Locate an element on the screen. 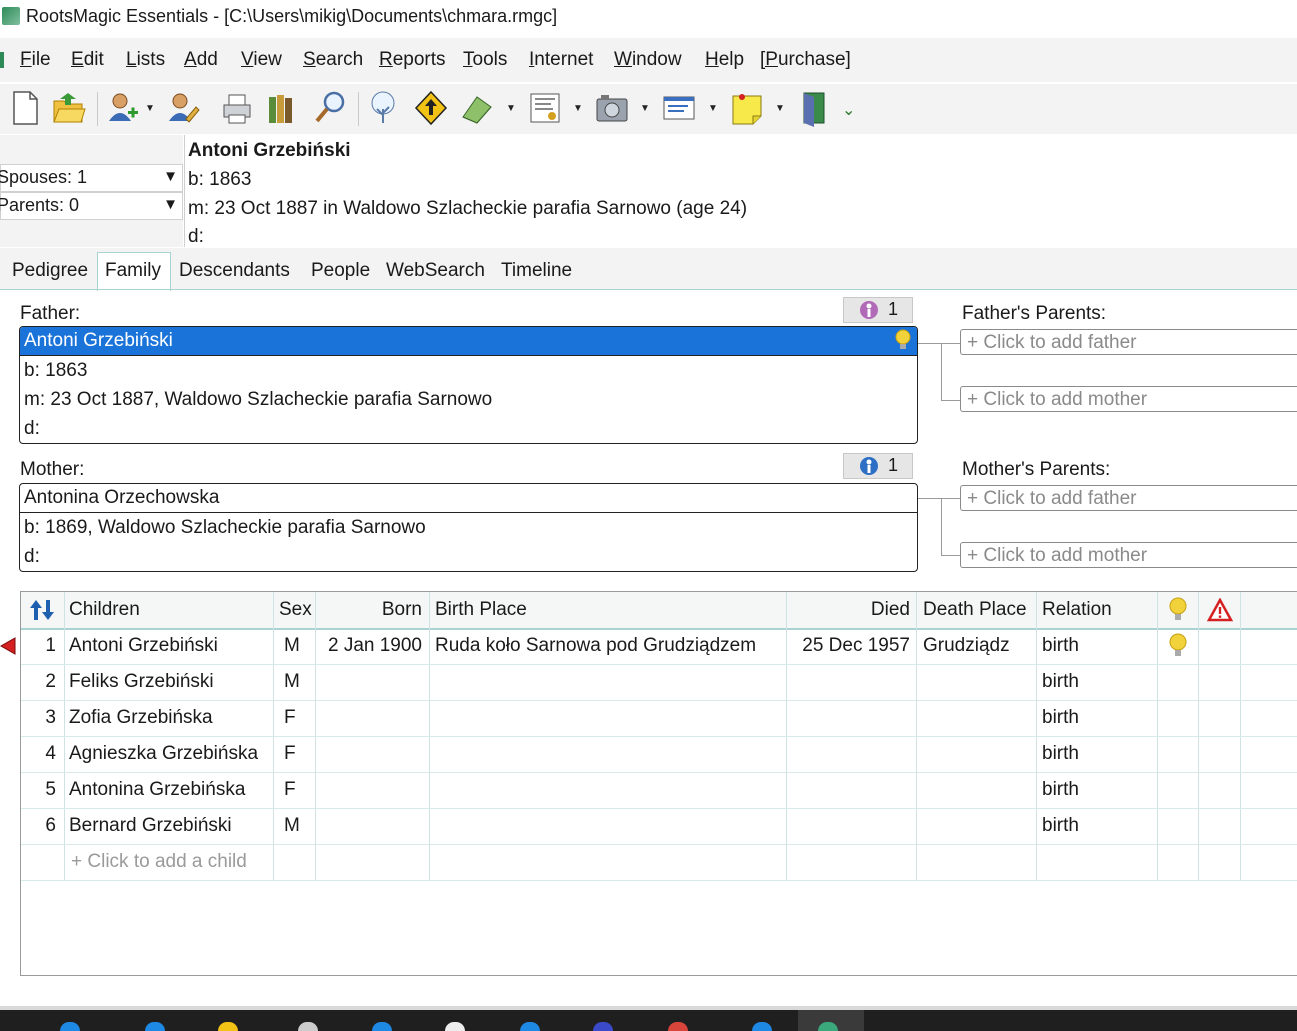 This screenshot has width=1297, height=1031. col-children: Children is located at coordinates (104, 610).